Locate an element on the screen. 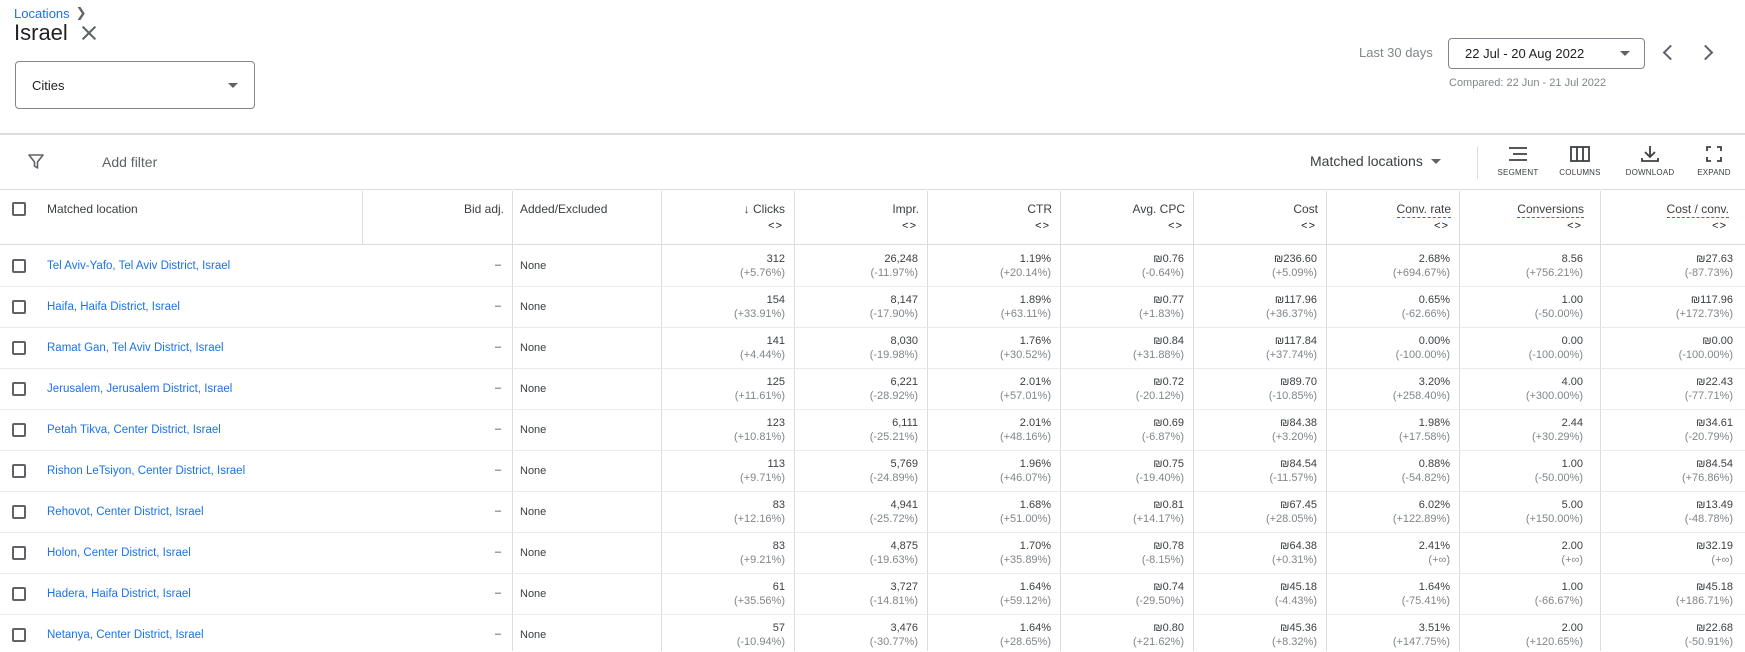 The width and height of the screenshot is (1745, 652). ctr-change: (+59.12%) is located at coordinates (1025, 601).